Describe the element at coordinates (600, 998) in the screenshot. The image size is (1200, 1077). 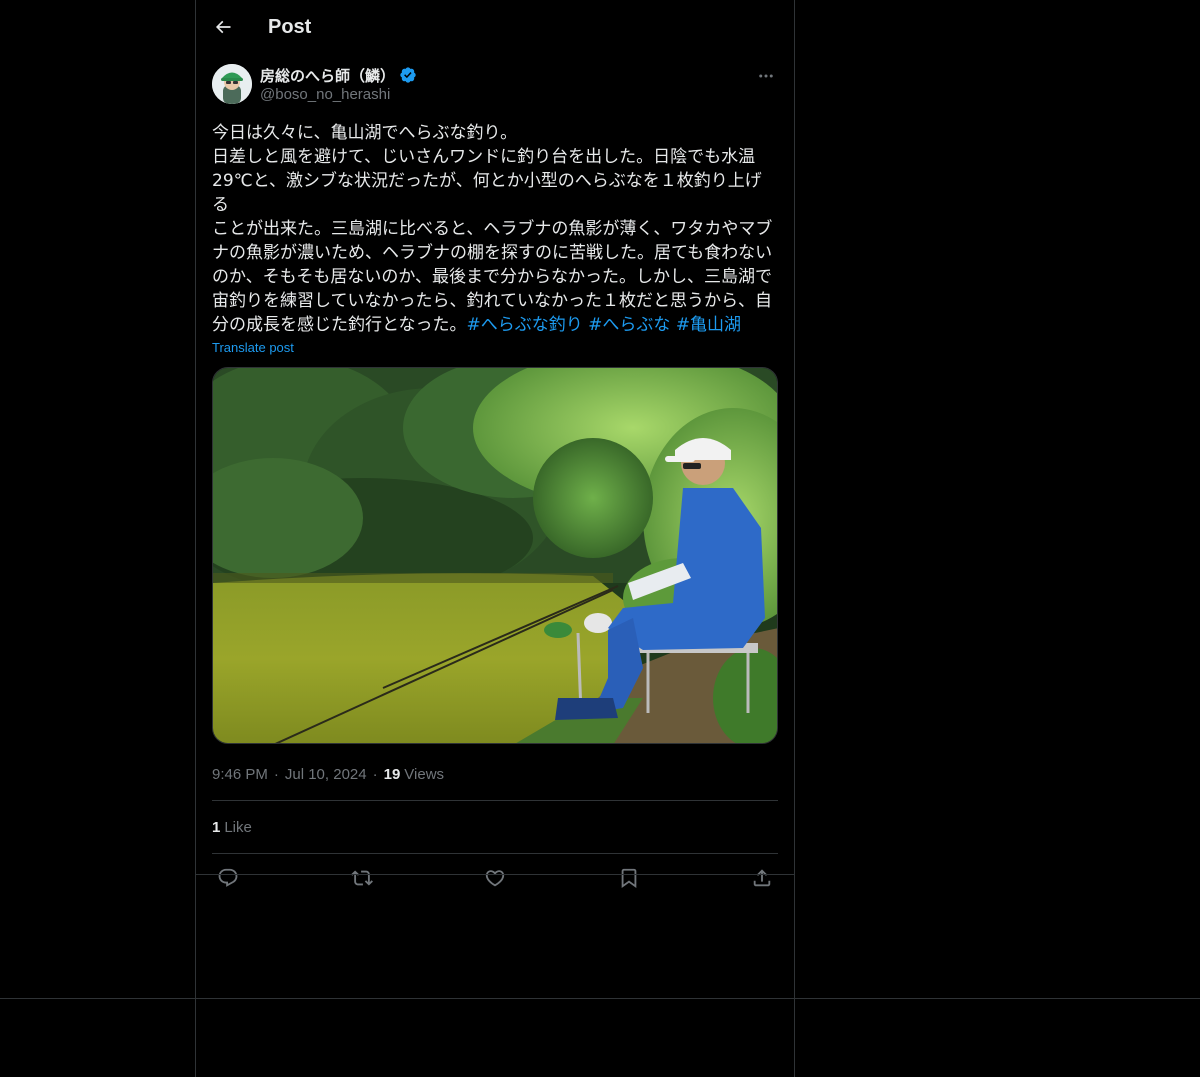
I see `bottom-divider-line` at that location.